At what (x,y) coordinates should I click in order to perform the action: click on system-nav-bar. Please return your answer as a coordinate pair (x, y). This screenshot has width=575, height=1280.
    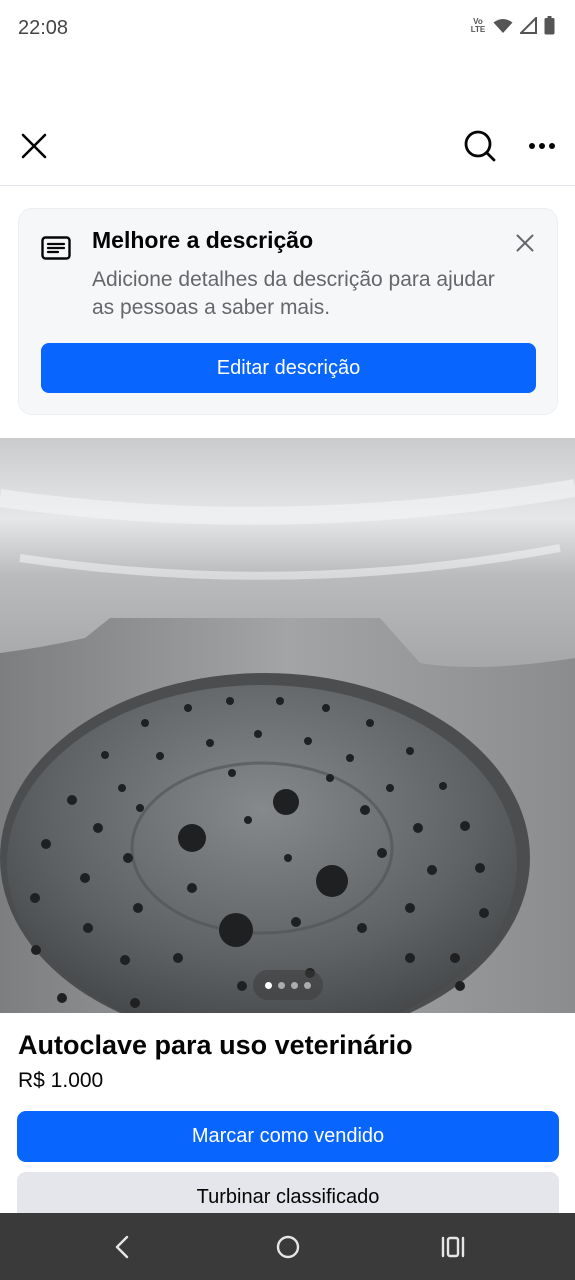
    Looking at the image, I should click on (287, 1246).